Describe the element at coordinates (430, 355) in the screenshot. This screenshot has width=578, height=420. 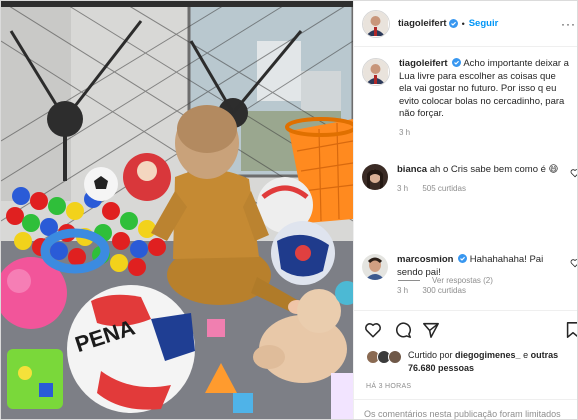
I see `liked-by-prefix: Curtido por` at that location.